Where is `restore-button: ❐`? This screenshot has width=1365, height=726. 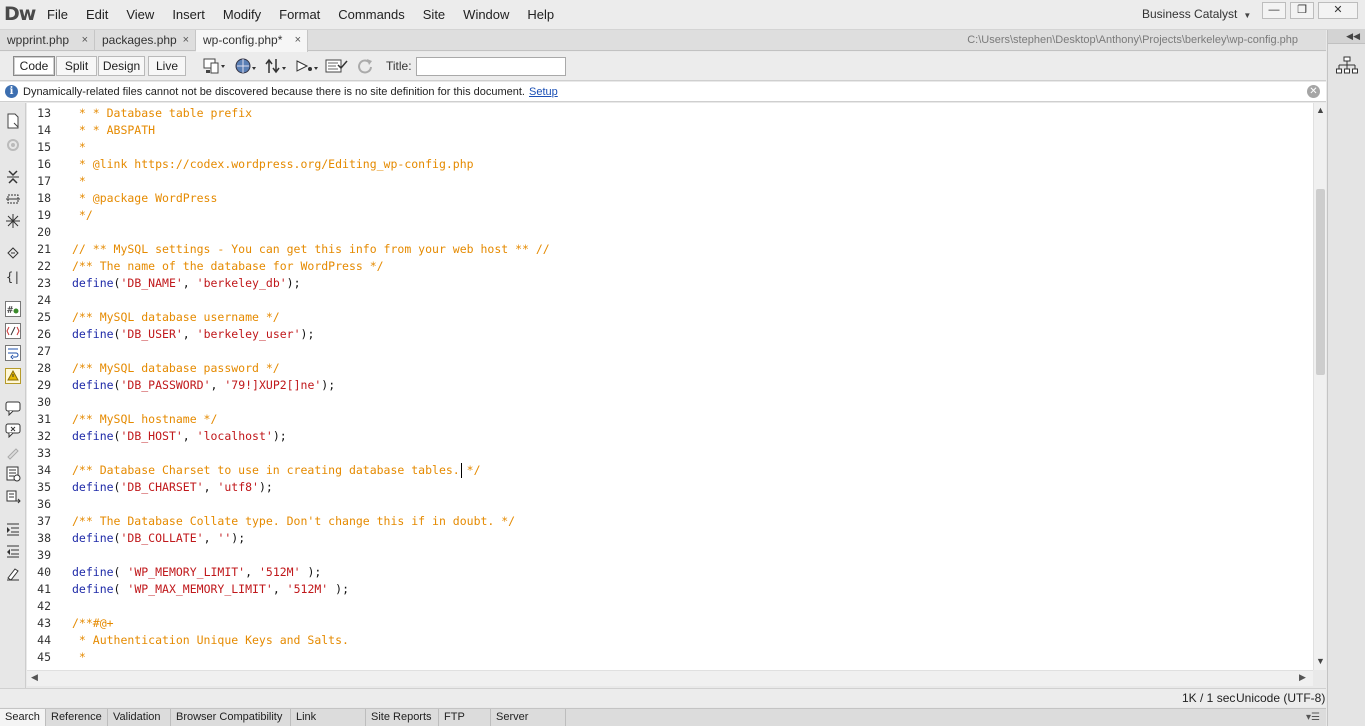
restore-button: ❐ is located at coordinates (1302, 10).